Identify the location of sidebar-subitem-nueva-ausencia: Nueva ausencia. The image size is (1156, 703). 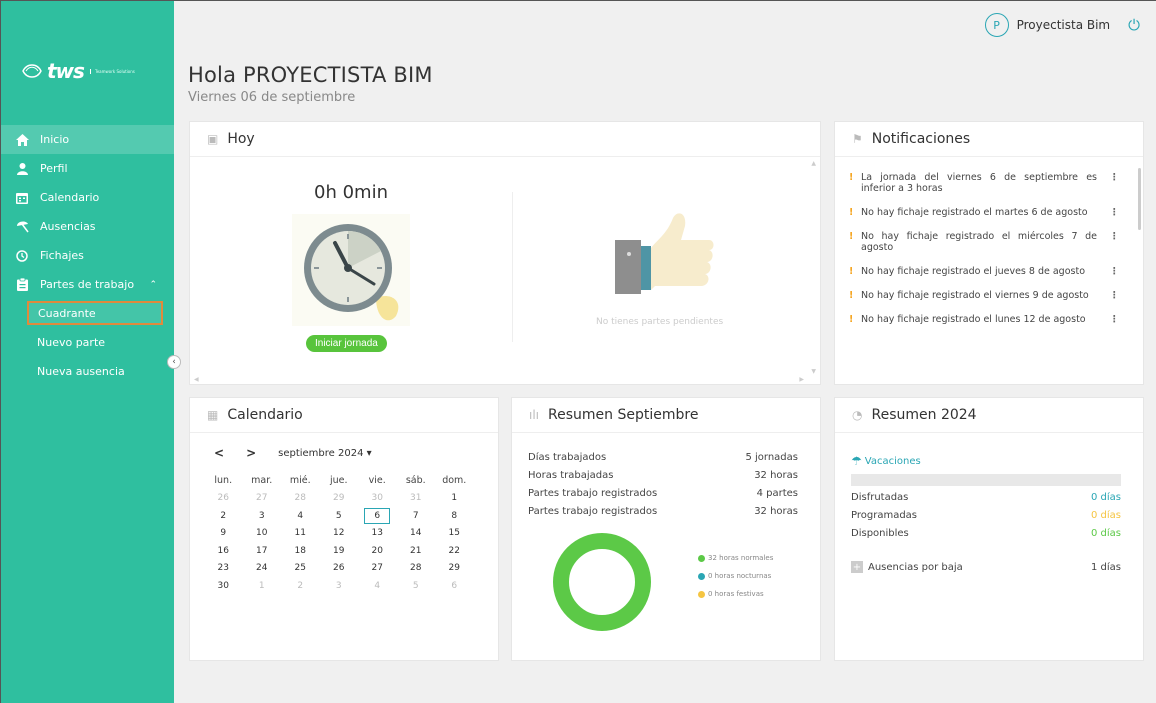
(88, 371).